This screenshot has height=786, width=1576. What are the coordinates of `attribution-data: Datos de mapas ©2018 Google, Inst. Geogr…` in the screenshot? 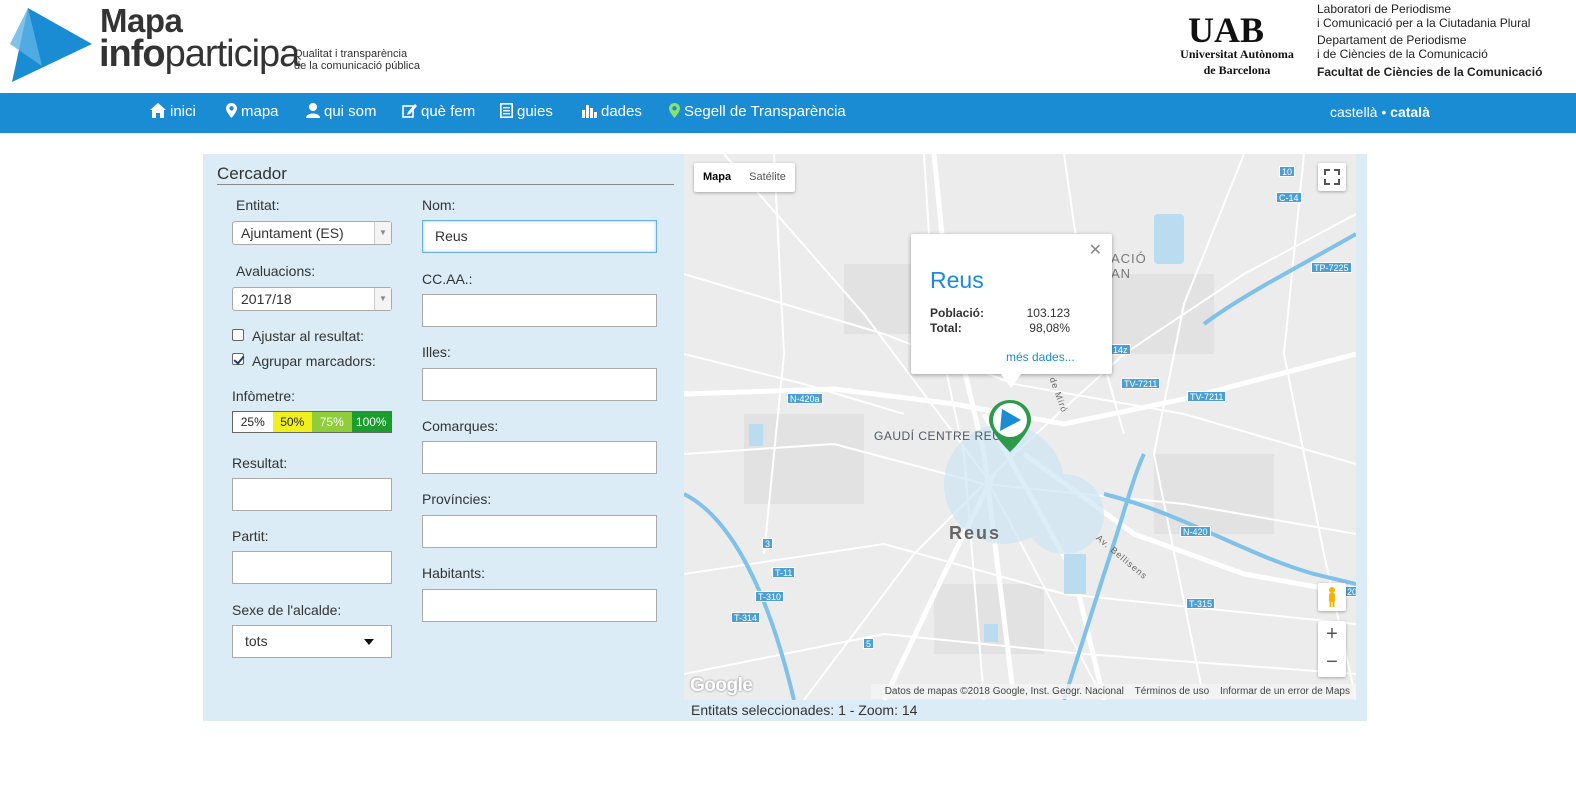 It's located at (1004, 691).